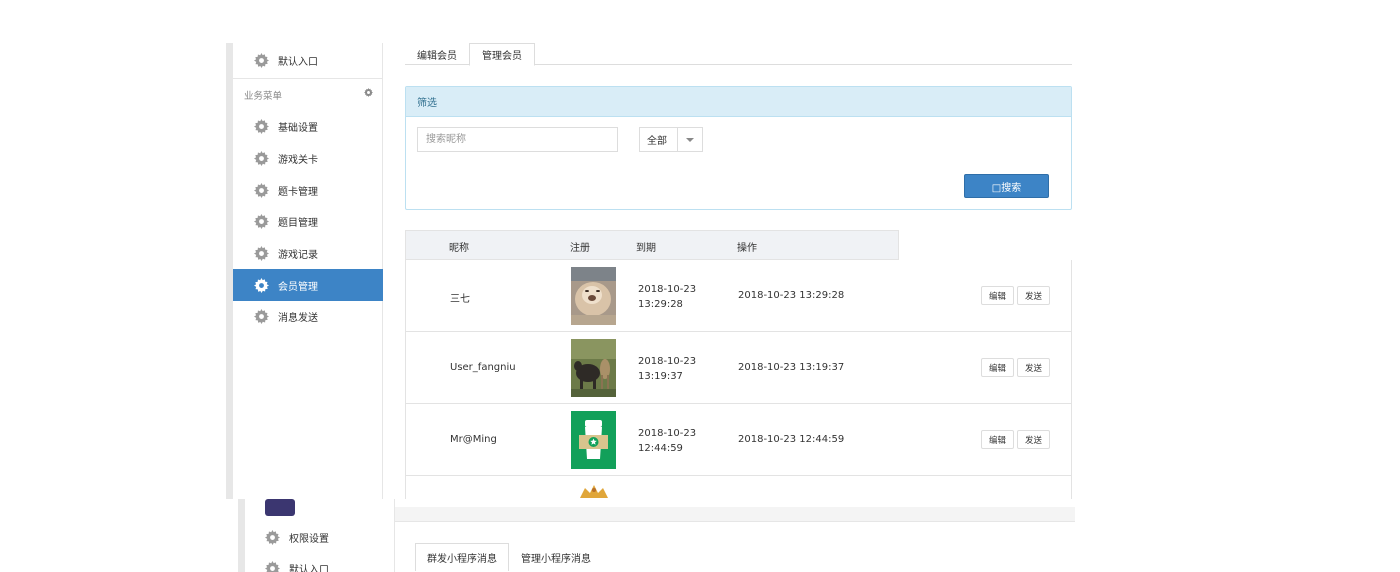 The image size is (1400, 572). I want to click on section-title: 业务菜单, so click(263, 96).